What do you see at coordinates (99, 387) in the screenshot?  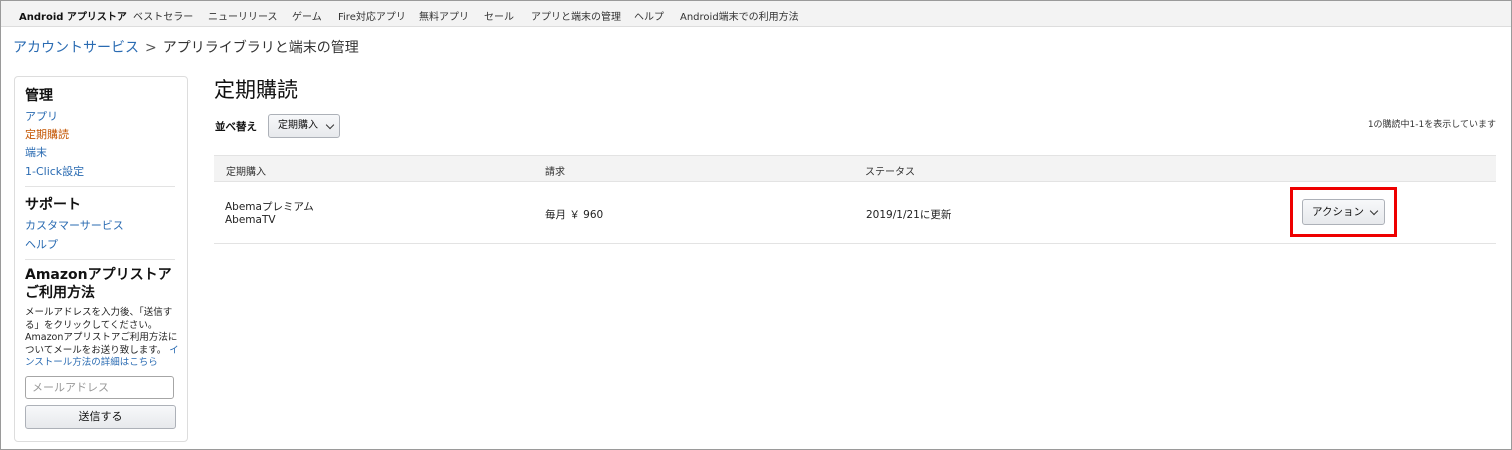 I see `email-field` at bounding box center [99, 387].